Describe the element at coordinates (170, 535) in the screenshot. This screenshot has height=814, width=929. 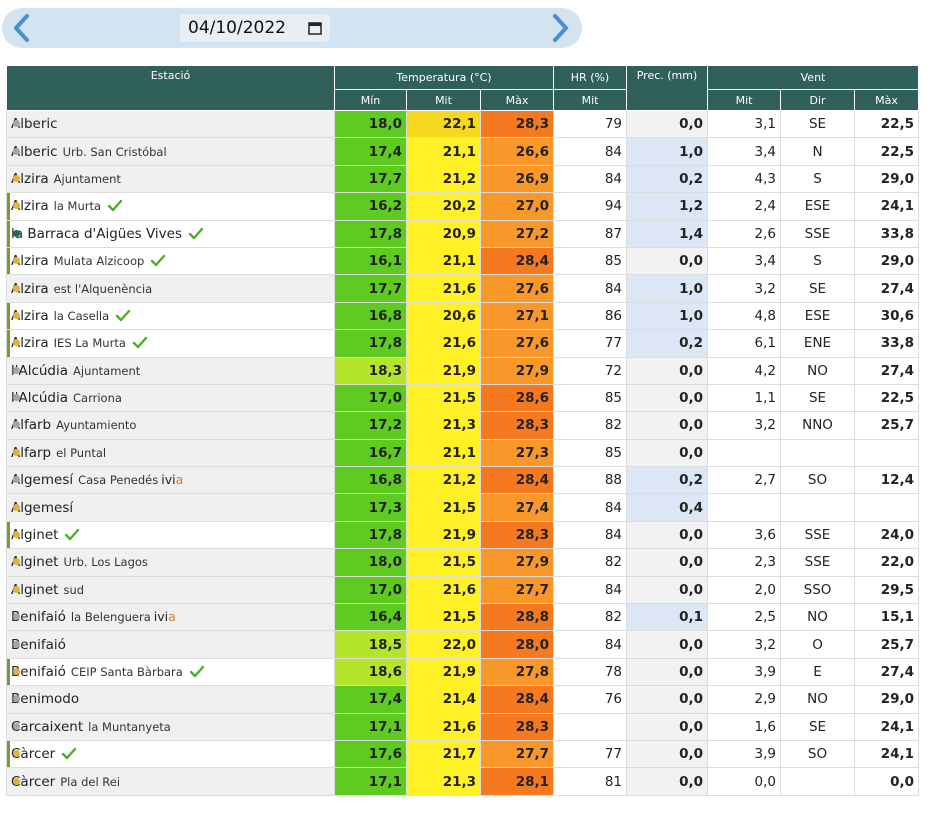
I see `station-name-cell: Alginet` at that location.